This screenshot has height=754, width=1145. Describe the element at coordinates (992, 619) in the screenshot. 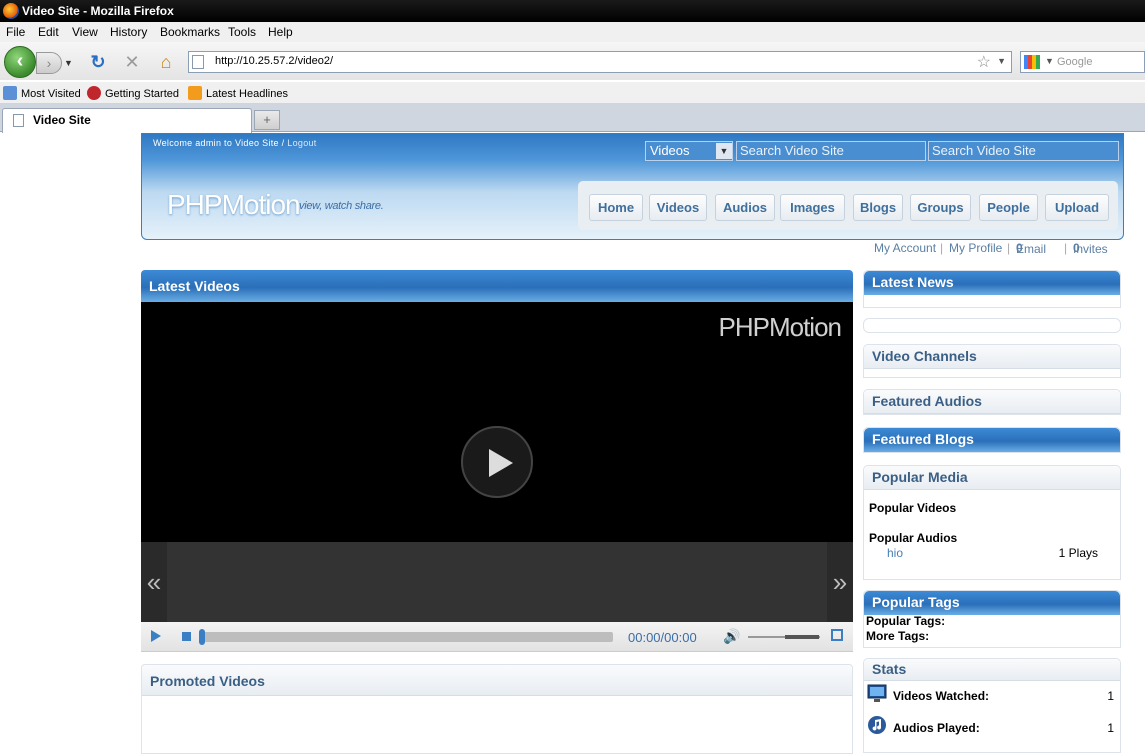

I see `popular-tags-panel: Popular Tags Popular Tags: More Tags:` at that location.